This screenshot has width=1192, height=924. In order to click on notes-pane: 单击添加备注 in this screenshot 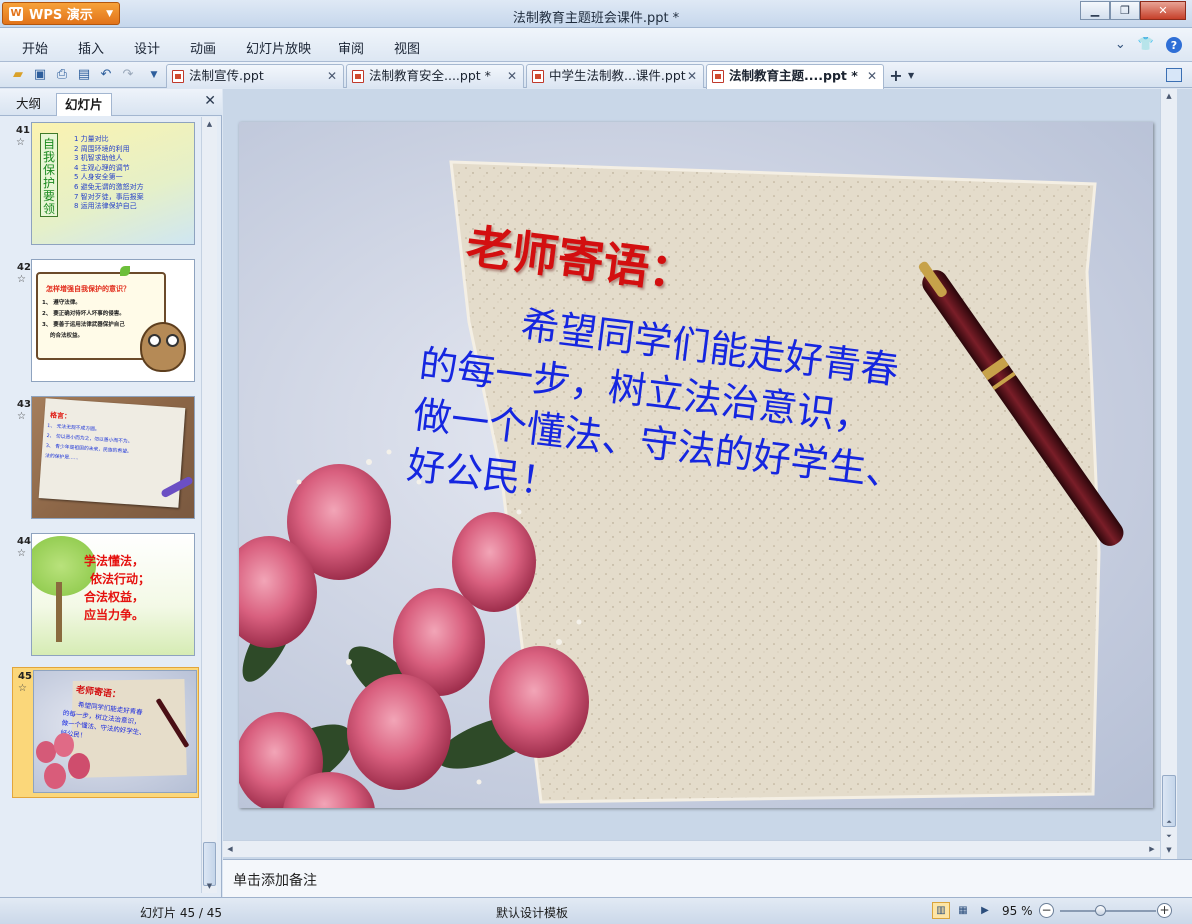, I will do `click(707, 878)`.